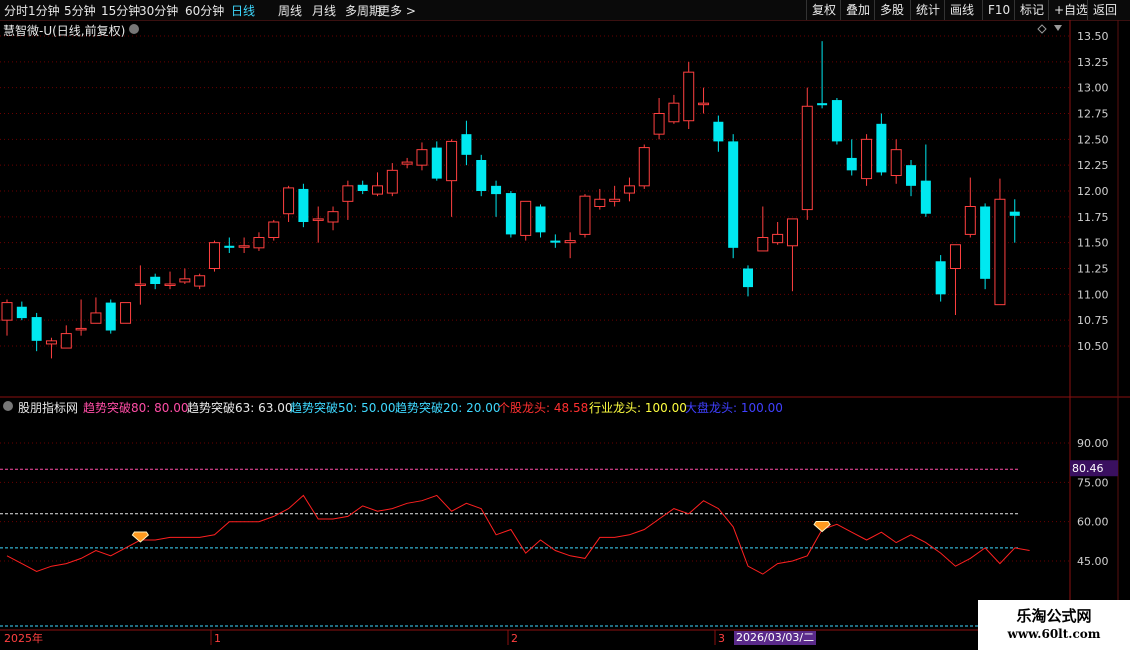 Image resolution: width=1130 pixels, height=650 pixels. Describe the element at coordinates (543, 408) in the screenshot. I see `legend-item: 个股龙头: 48.58` at that location.